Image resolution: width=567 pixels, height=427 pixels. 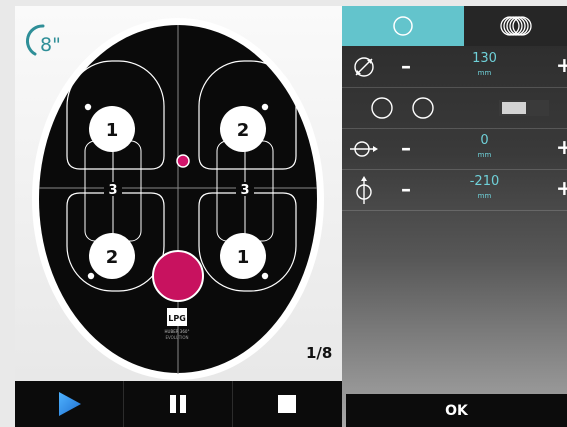 I want to click on stop-button, so click(x=287, y=404).